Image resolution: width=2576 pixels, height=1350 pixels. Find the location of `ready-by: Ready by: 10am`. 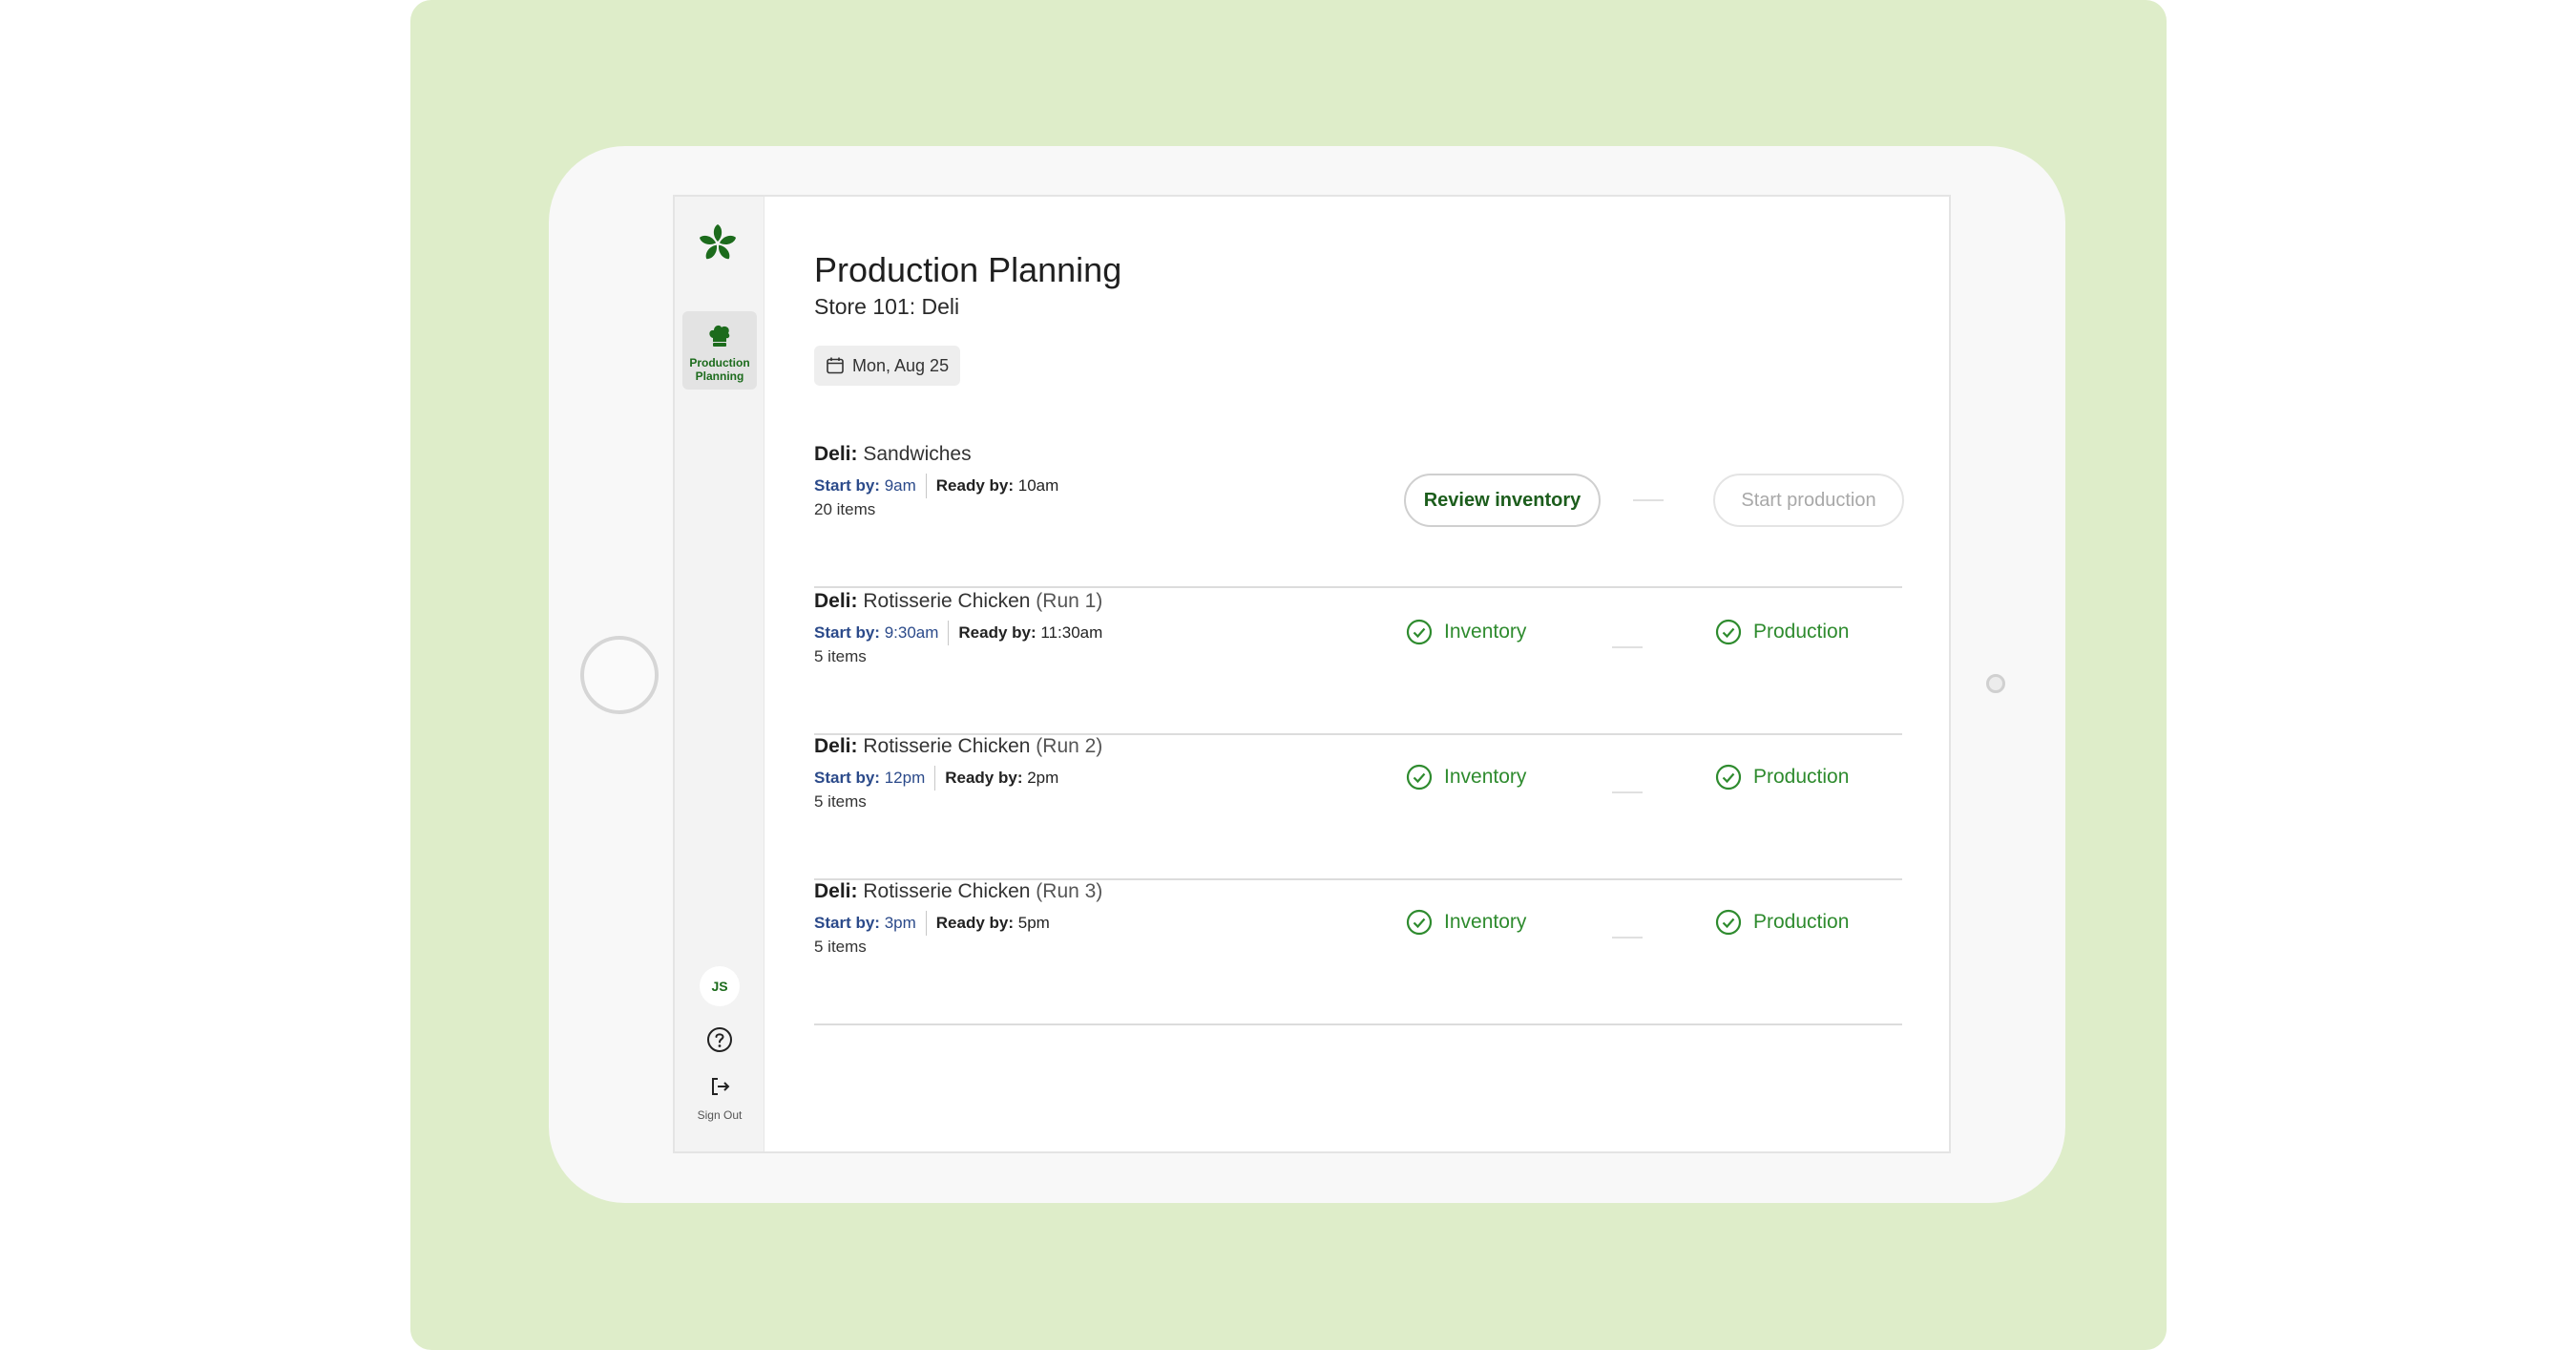

ready-by: Ready by: 10am is located at coordinates (997, 485).